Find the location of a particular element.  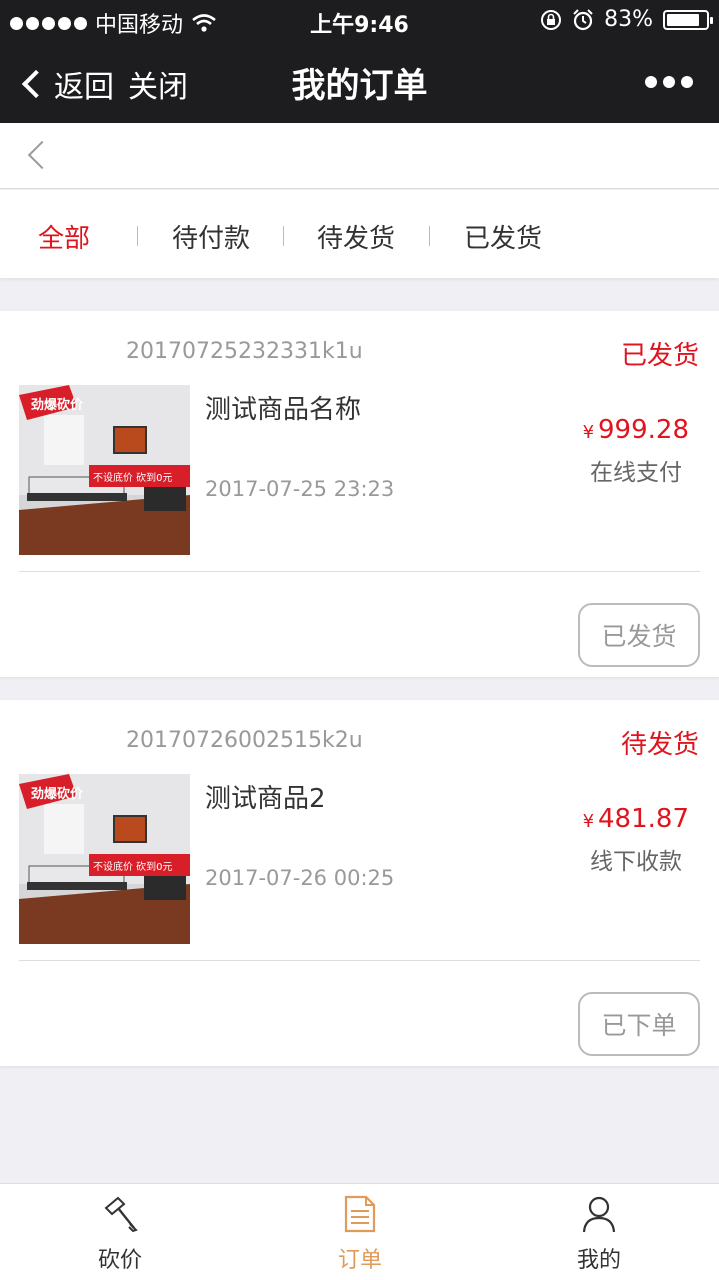

product-name: 测试商品2 is located at coordinates (265, 796).